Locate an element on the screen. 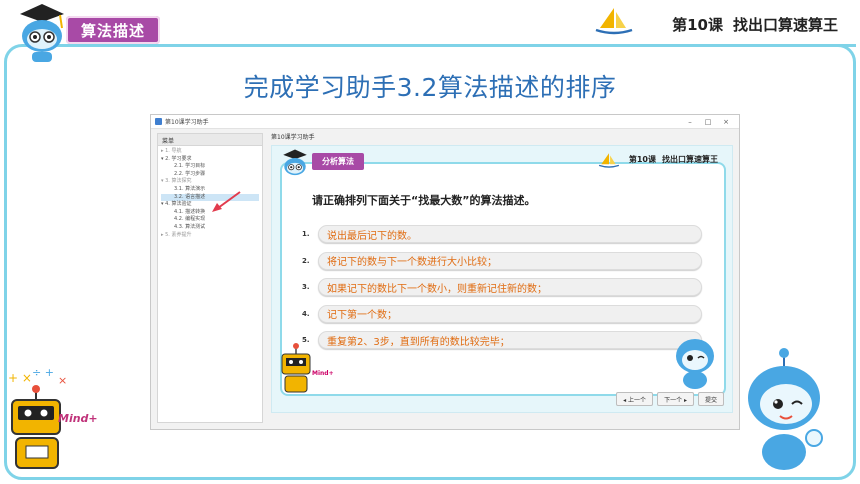 The image size is (860, 484). option-pill: 记下第一个数； is located at coordinates (510, 313).